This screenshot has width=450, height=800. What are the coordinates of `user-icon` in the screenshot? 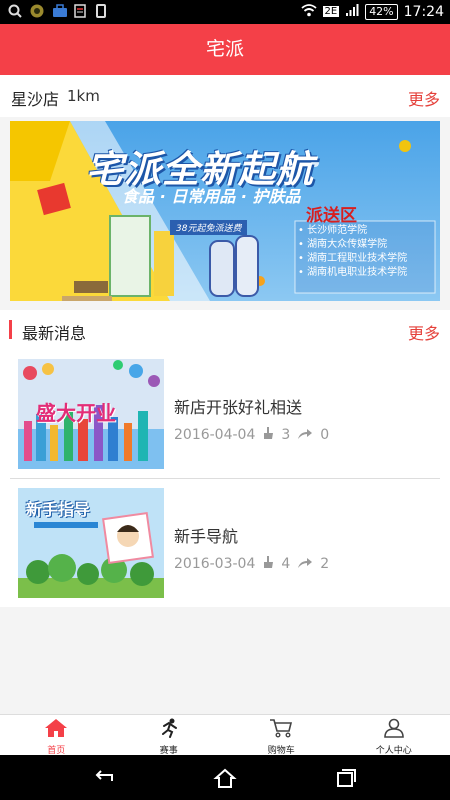 It's located at (394, 730).